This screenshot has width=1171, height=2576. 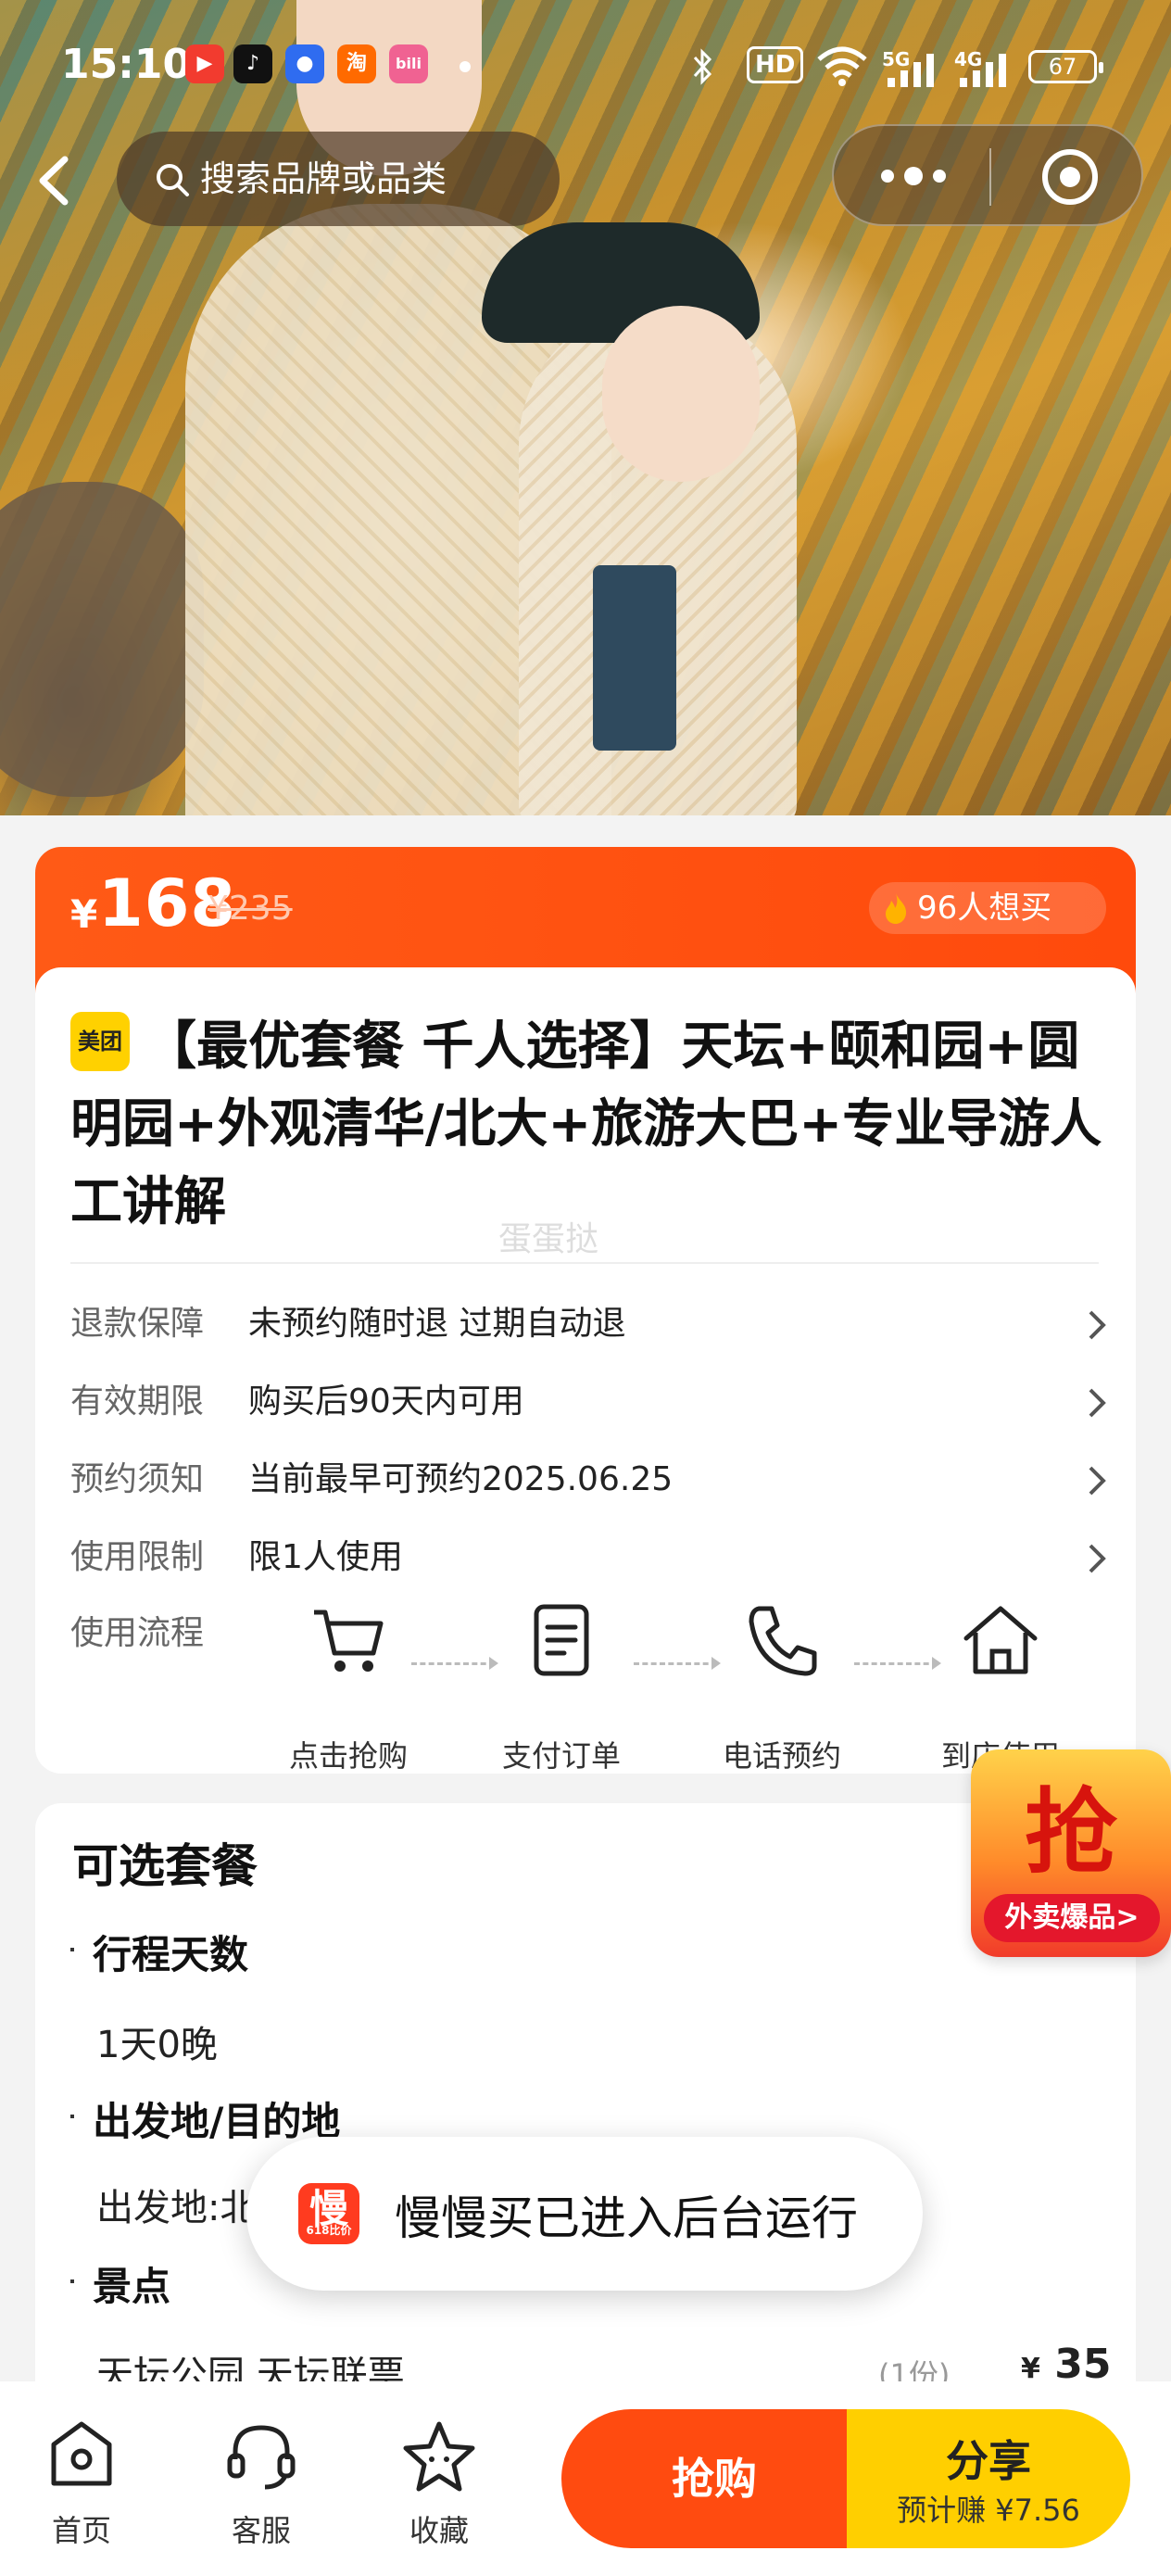 What do you see at coordinates (776, 64) in the screenshot?
I see `hd-badge: HD` at bounding box center [776, 64].